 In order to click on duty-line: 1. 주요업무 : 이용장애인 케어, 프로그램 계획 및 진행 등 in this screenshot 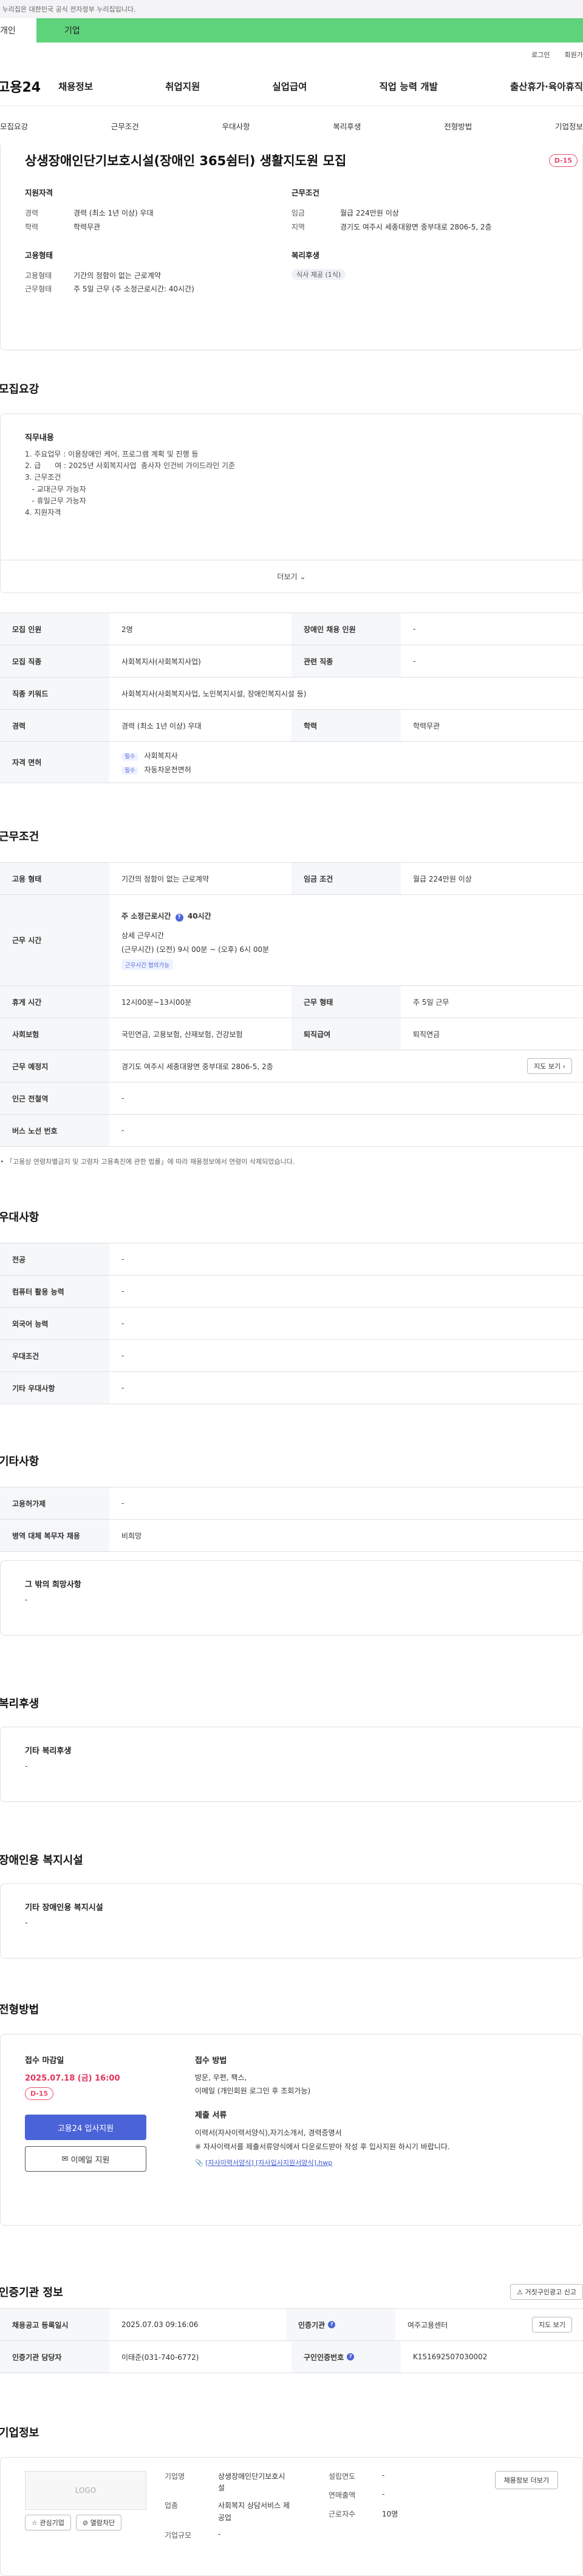, I will do `click(112, 454)`.